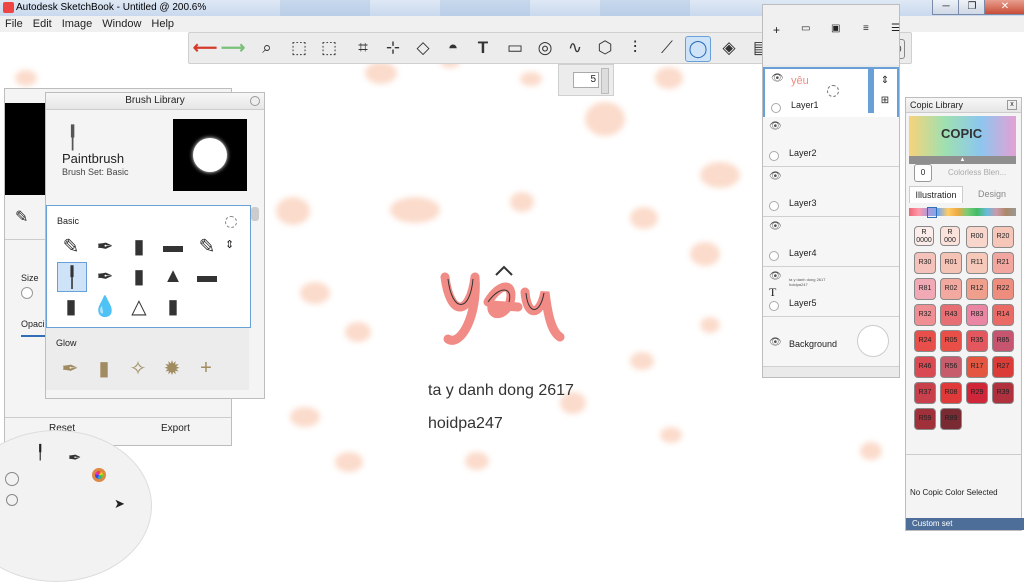  Describe the element at coordinates (99, 475) in the screenshot. I see `color-puck-icon` at that location.